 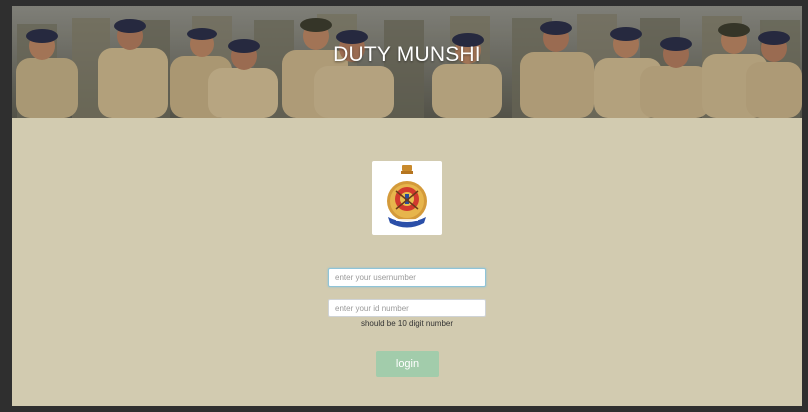 I want to click on username-input, so click(x=407, y=277).